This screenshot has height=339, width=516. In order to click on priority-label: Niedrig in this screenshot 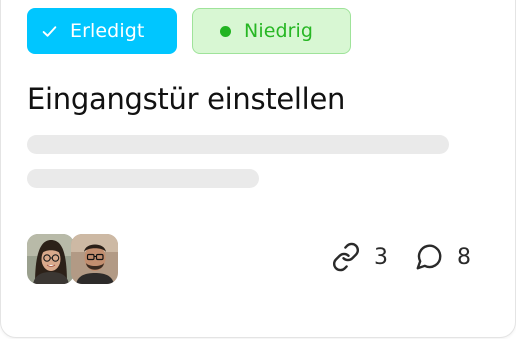, I will do `click(279, 31)`.